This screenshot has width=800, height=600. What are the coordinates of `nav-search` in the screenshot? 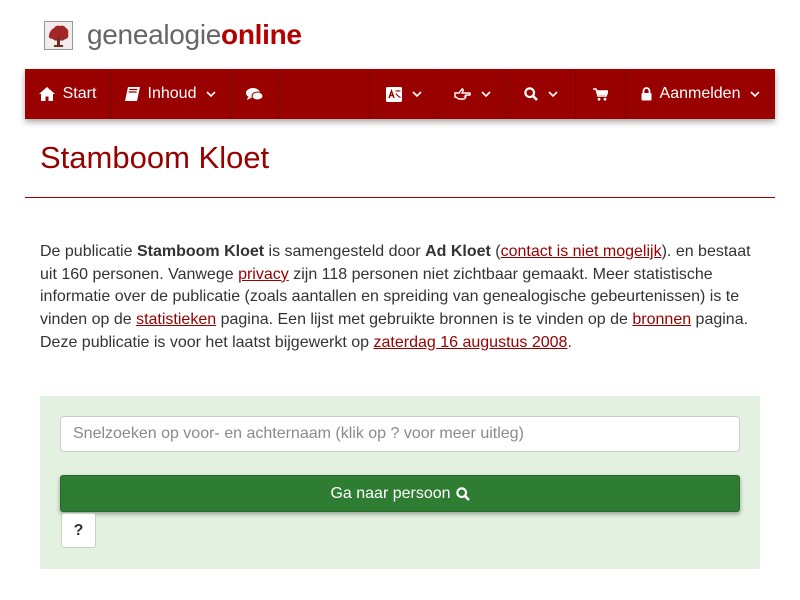 It's located at (541, 94).